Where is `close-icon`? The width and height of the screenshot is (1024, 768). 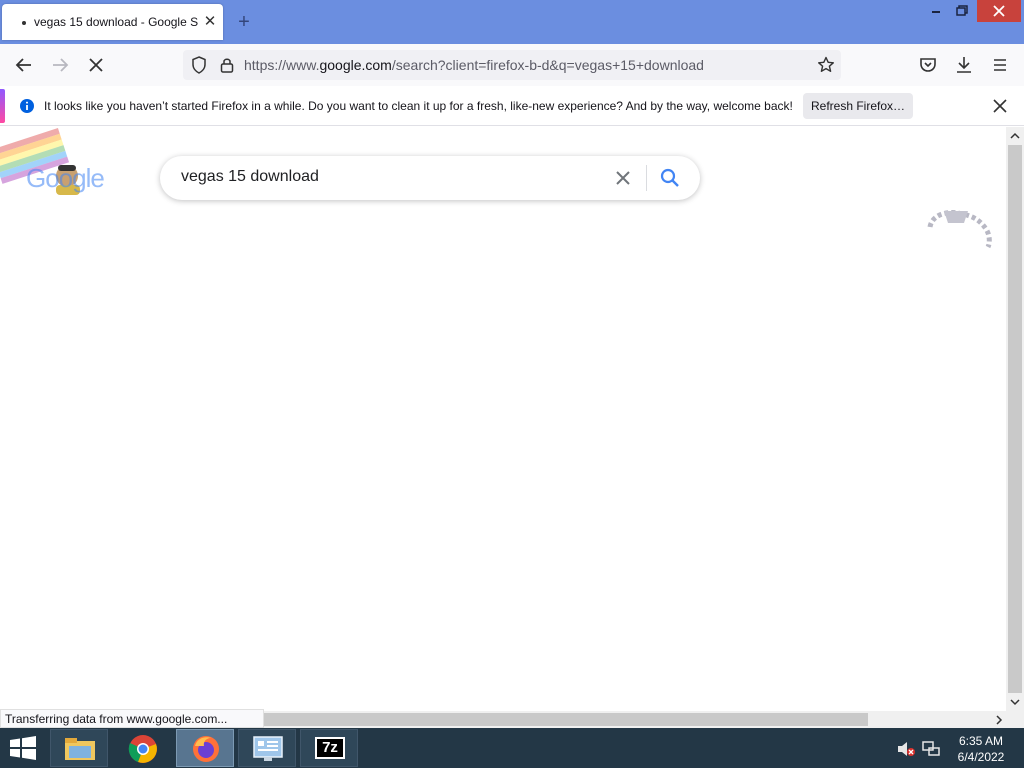 close-icon is located at coordinates (999, 11).